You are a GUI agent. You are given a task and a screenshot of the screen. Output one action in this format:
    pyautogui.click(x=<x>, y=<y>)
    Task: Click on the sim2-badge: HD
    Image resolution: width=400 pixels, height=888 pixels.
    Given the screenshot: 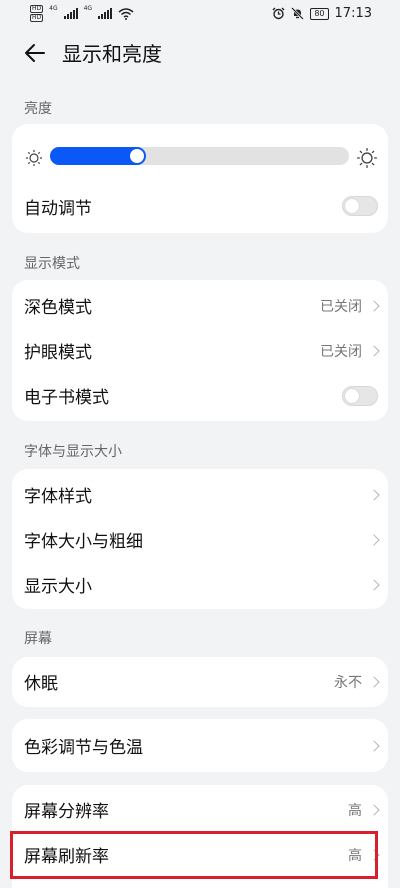 What is the action you would take?
    pyautogui.click(x=37, y=18)
    